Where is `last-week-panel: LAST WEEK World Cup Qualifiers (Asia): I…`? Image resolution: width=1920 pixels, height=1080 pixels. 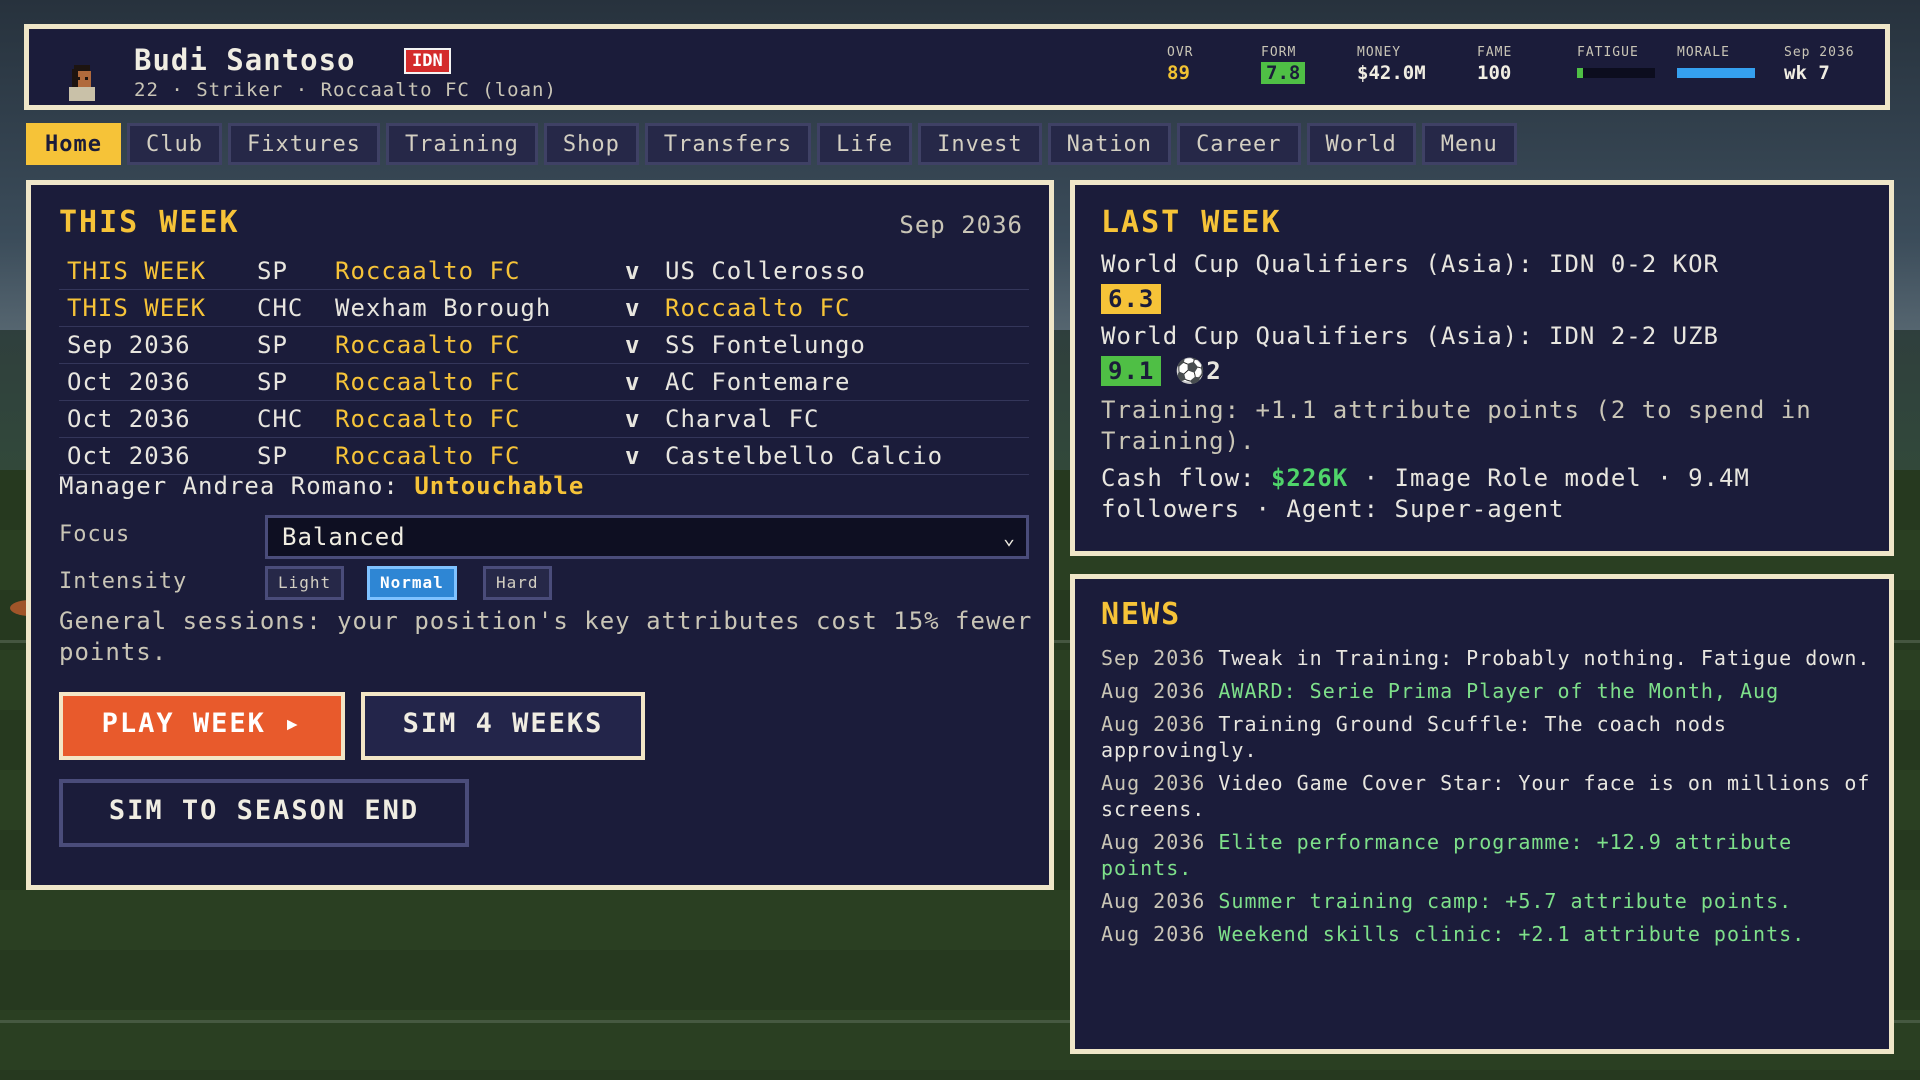 last-week-panel: LAST WEEK World Cup Qualifiers (Asia): I… is located at coordinates (1482, 368).